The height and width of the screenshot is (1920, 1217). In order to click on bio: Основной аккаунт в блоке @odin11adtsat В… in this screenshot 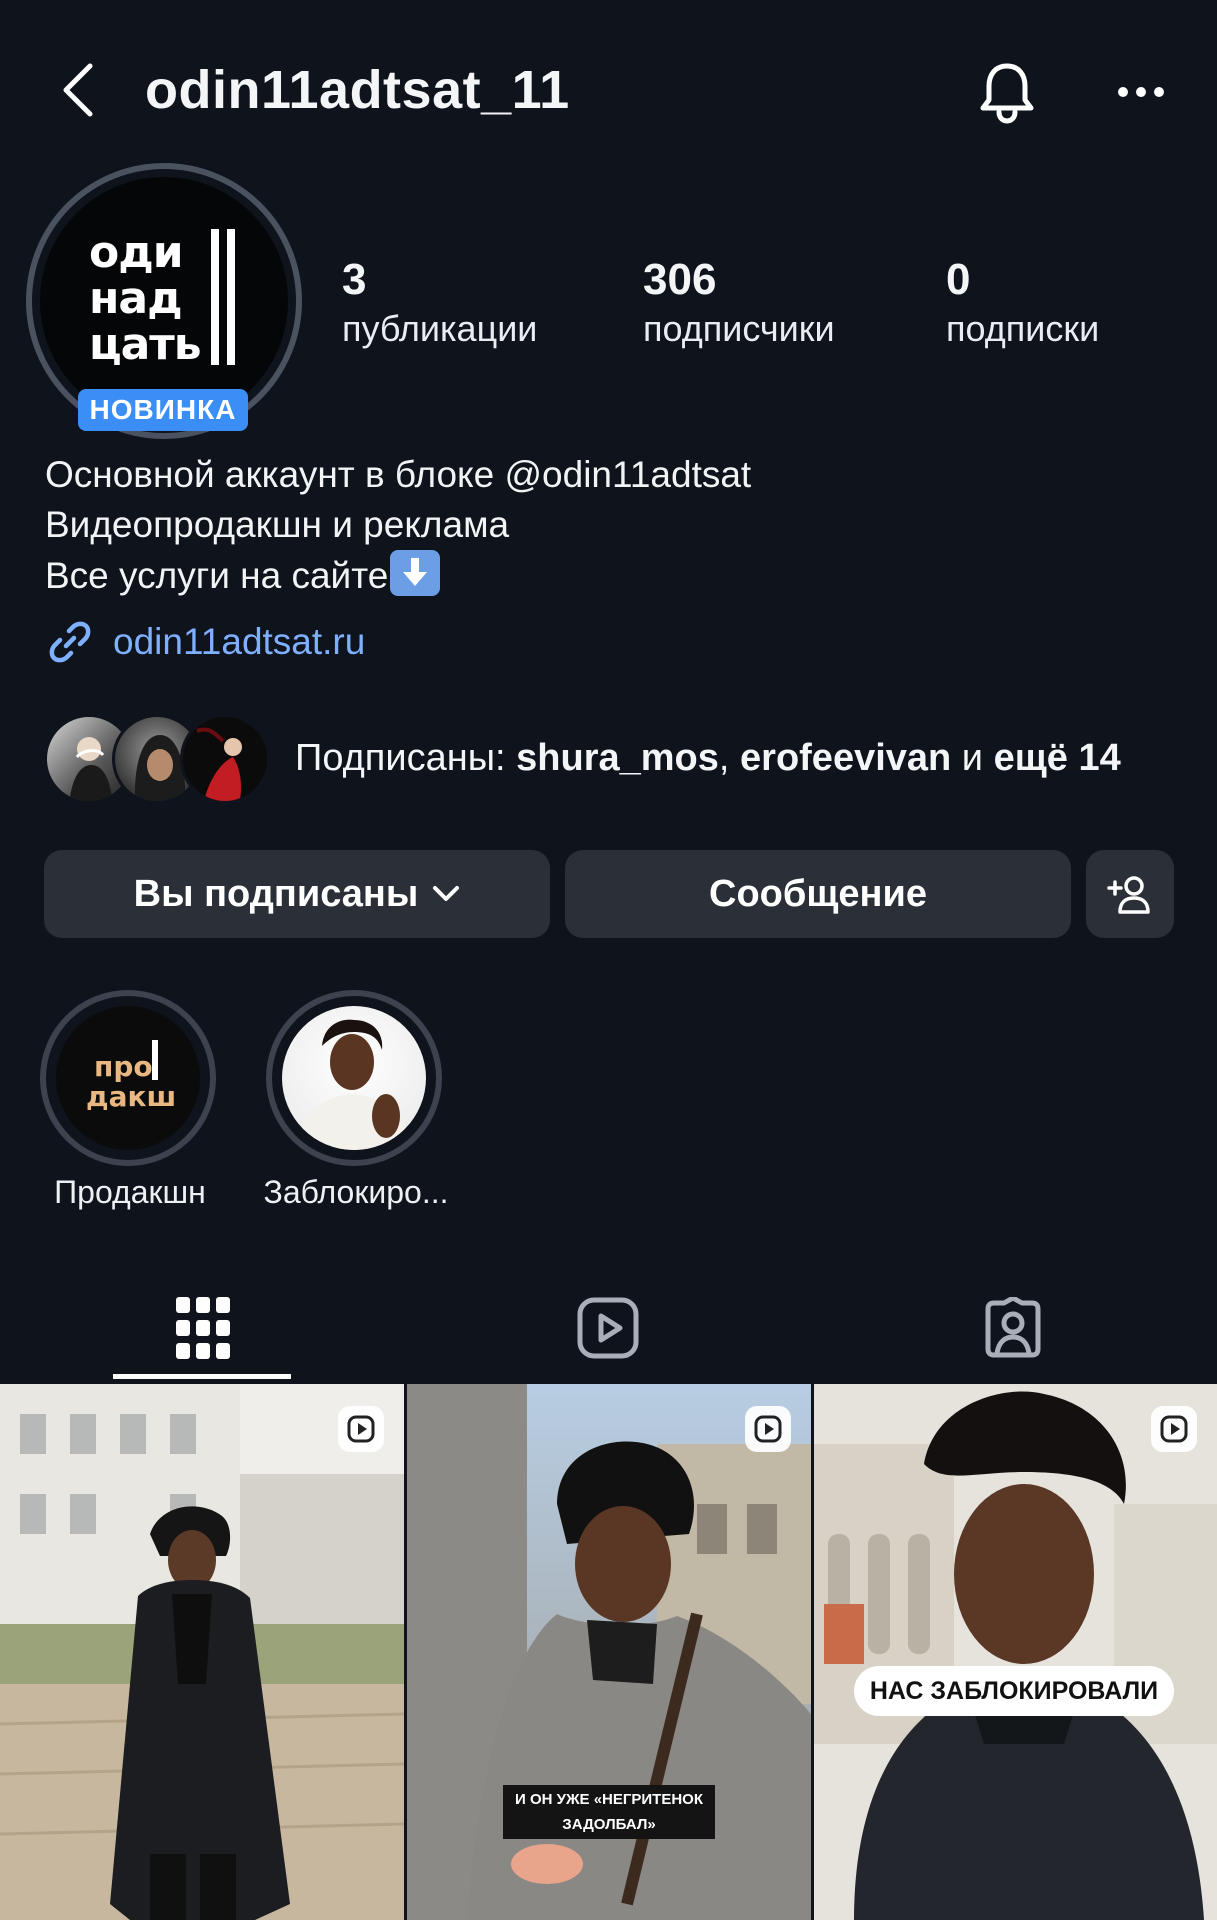, I will do `click(398, 525)`.